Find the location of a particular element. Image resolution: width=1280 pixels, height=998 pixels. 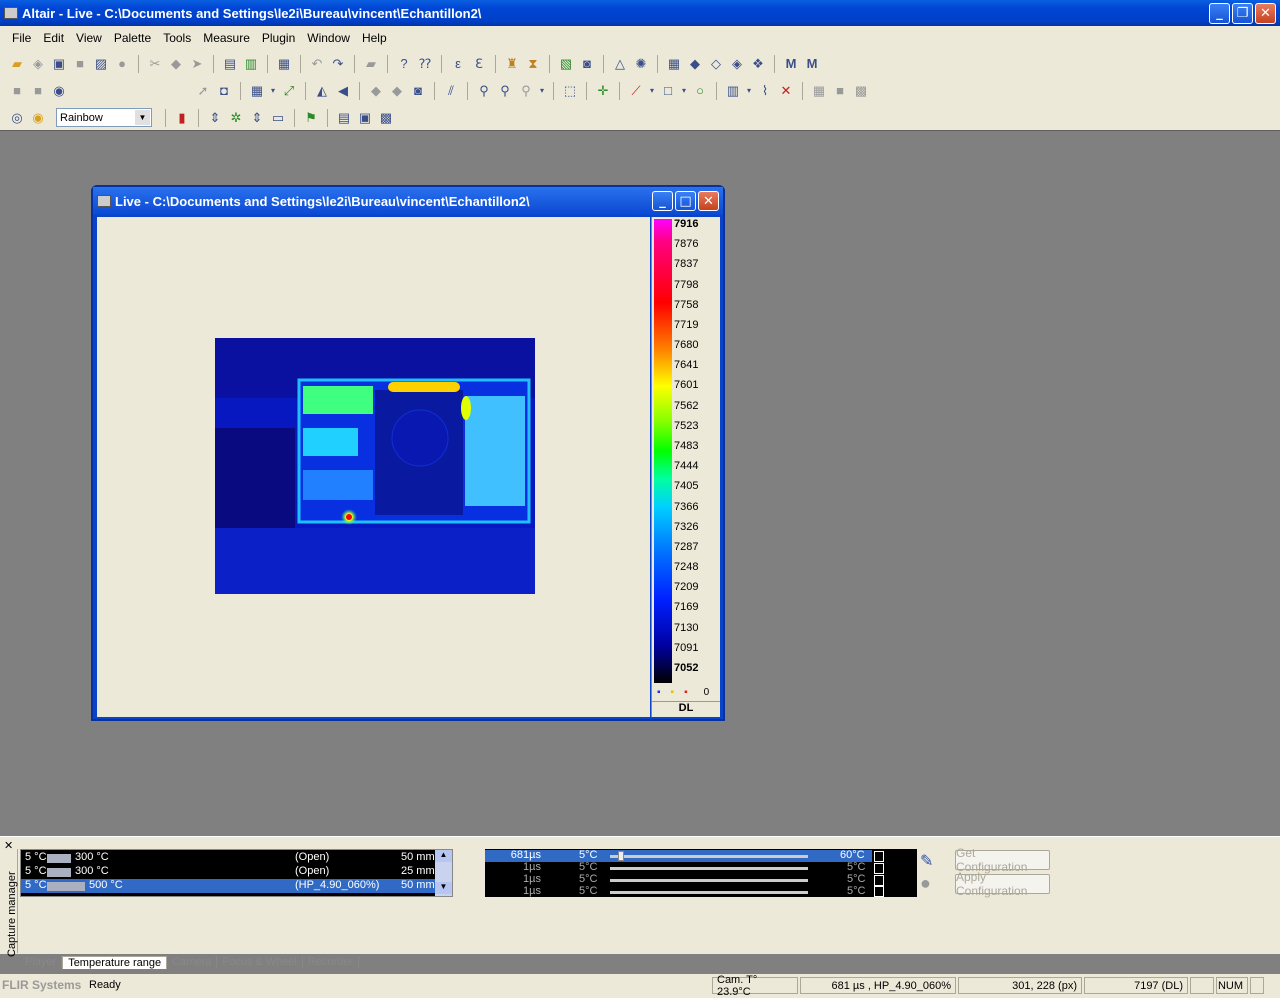

duplicate-icon: ▥ is located at coordinates (251, 64).